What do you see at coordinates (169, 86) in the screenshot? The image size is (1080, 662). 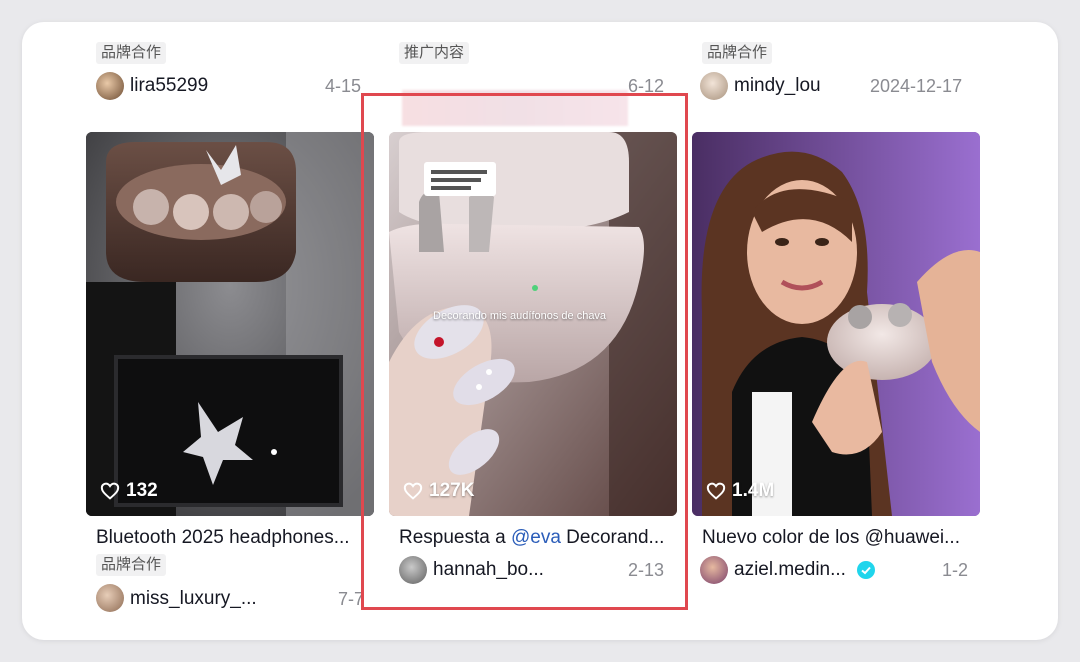 I see `author-name: lira55299` at bounding box center [169, 86].